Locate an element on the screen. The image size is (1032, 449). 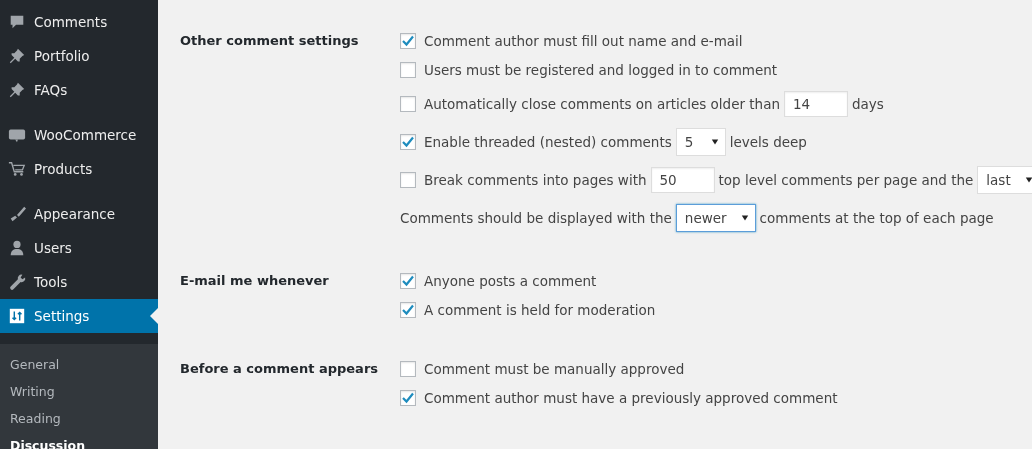
option-label: Anyone posts a comment is located at coordinates (510, 281).